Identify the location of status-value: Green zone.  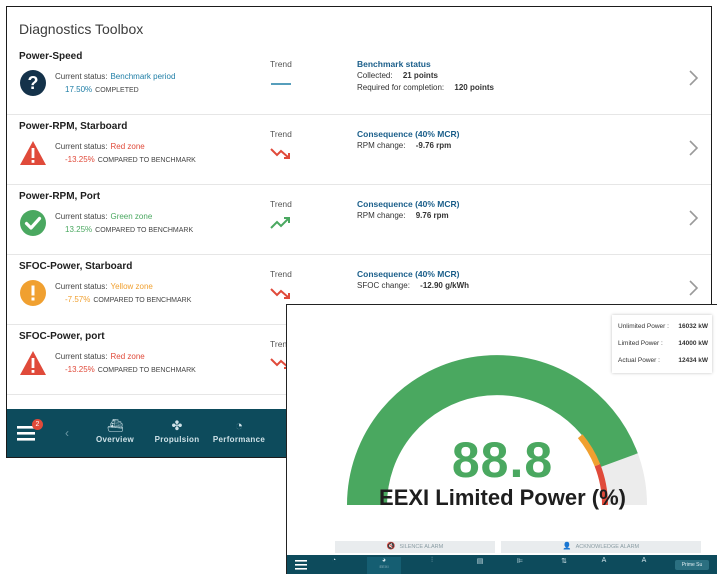
(131, 216).